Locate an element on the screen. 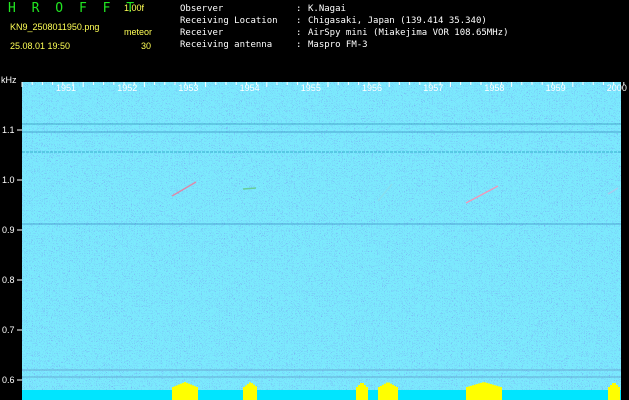  meteor-count: 30 is located at coordinates (146, 46).